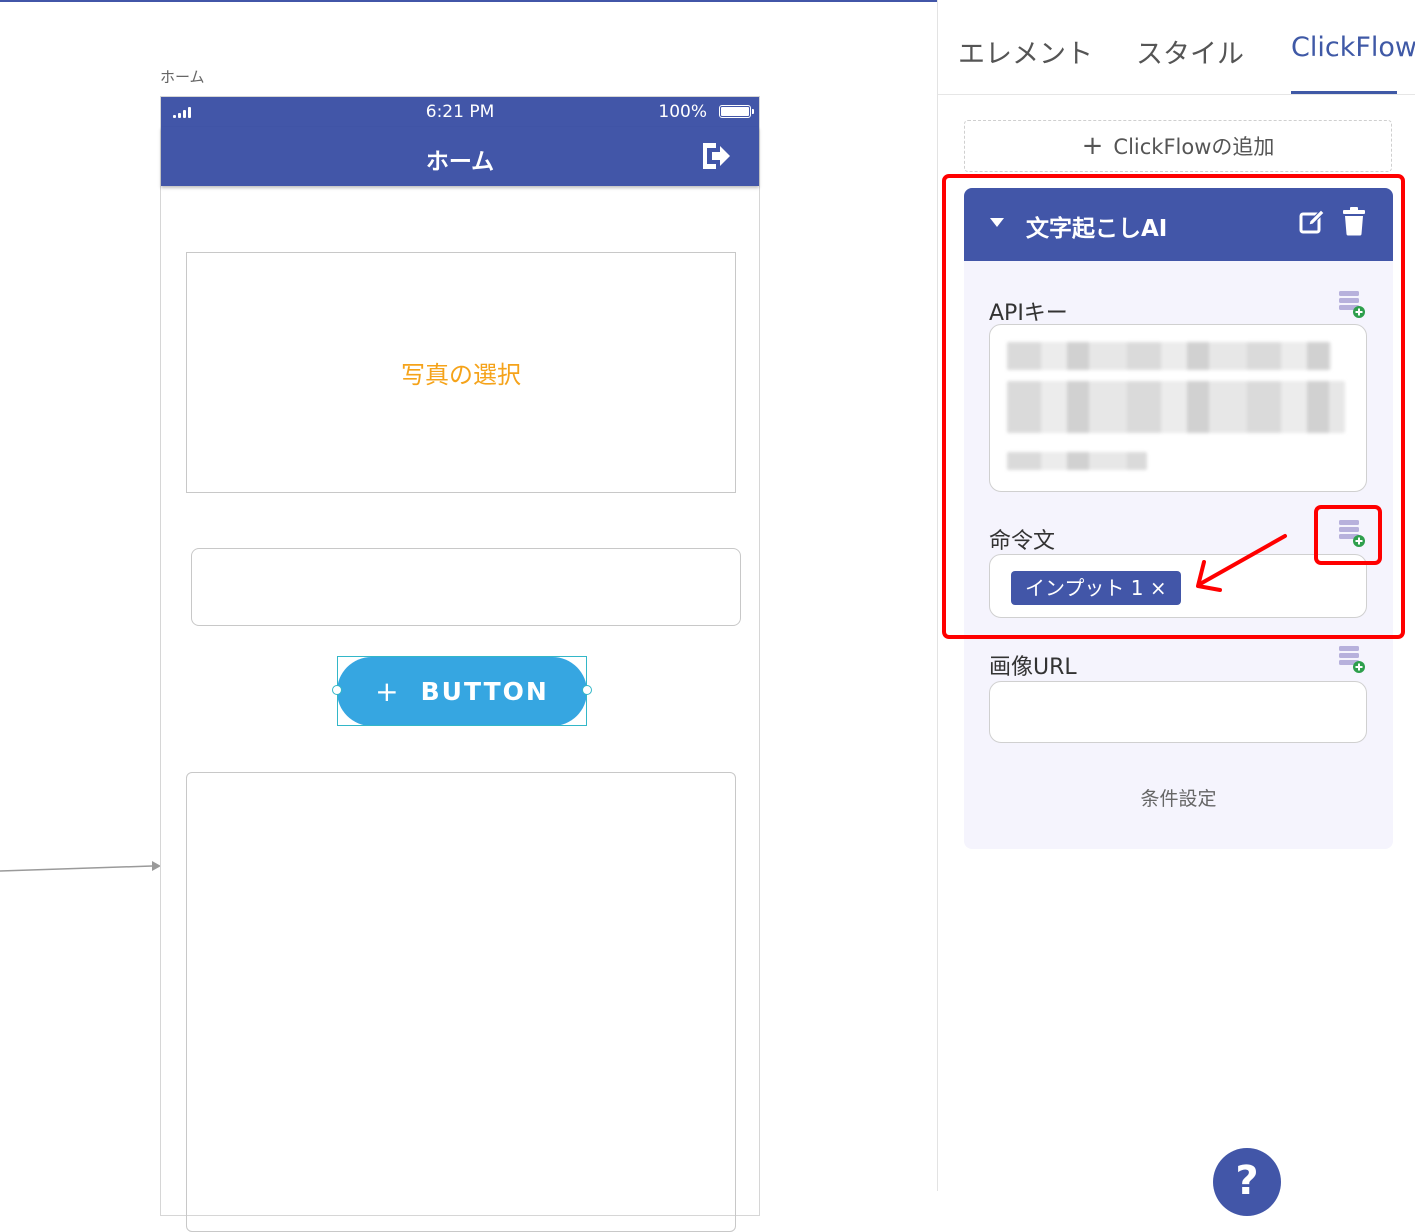  I want to click on help-button: ?, so click(1247, 1182).